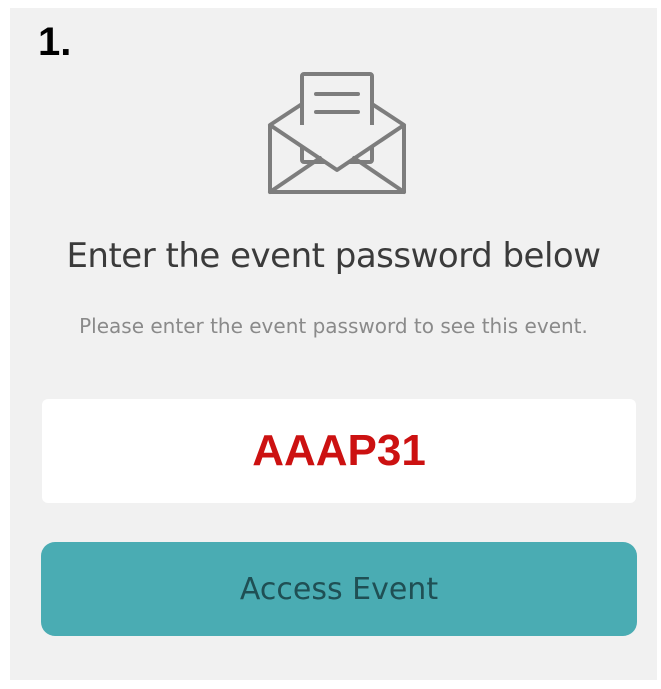 Image resolution: width=661 pixels, height=689 pixels. I want to click on access-event-button-label: Access Event, so click(339, 589).